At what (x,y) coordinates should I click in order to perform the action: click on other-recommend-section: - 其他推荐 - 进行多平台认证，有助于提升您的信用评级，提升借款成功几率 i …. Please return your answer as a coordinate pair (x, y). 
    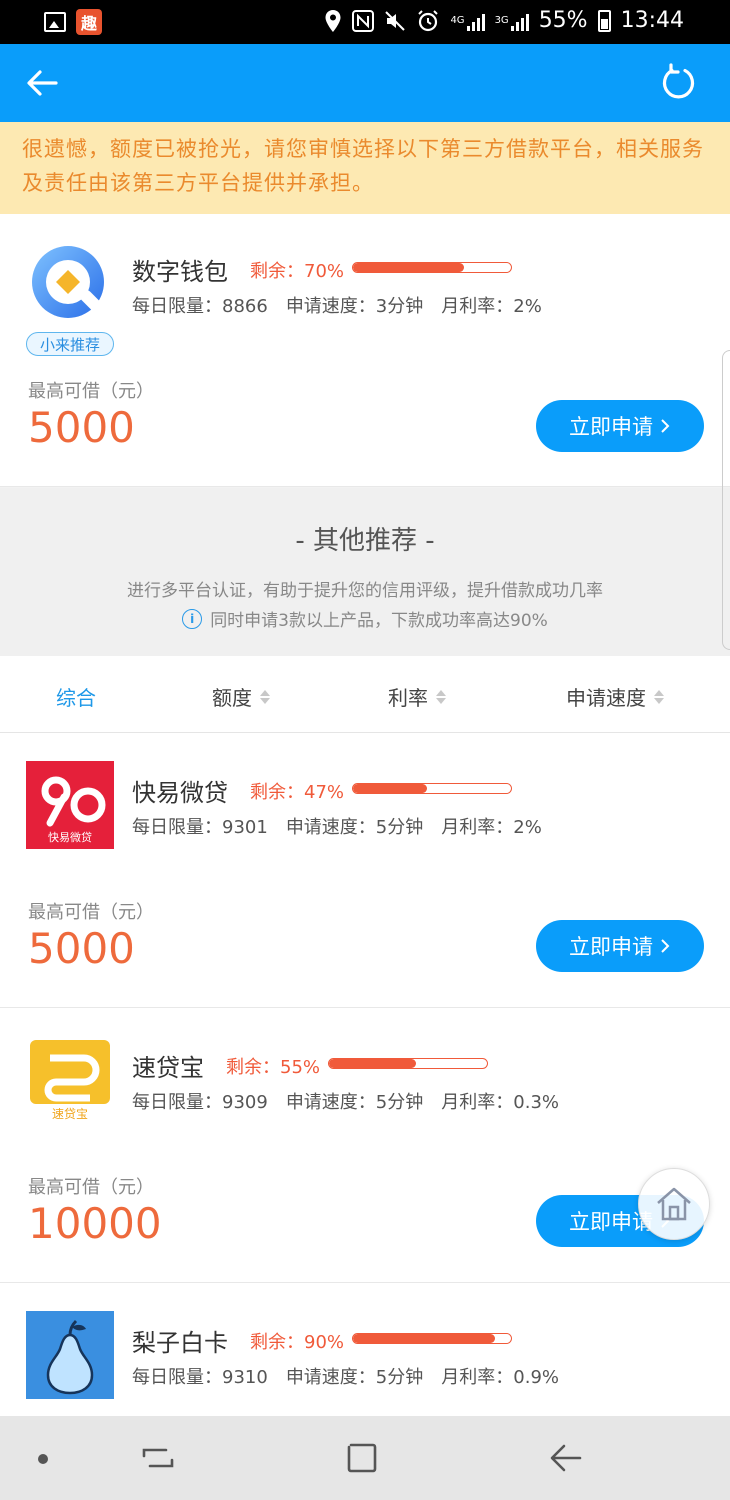
    Looking at the image, I should click on (365, 572).